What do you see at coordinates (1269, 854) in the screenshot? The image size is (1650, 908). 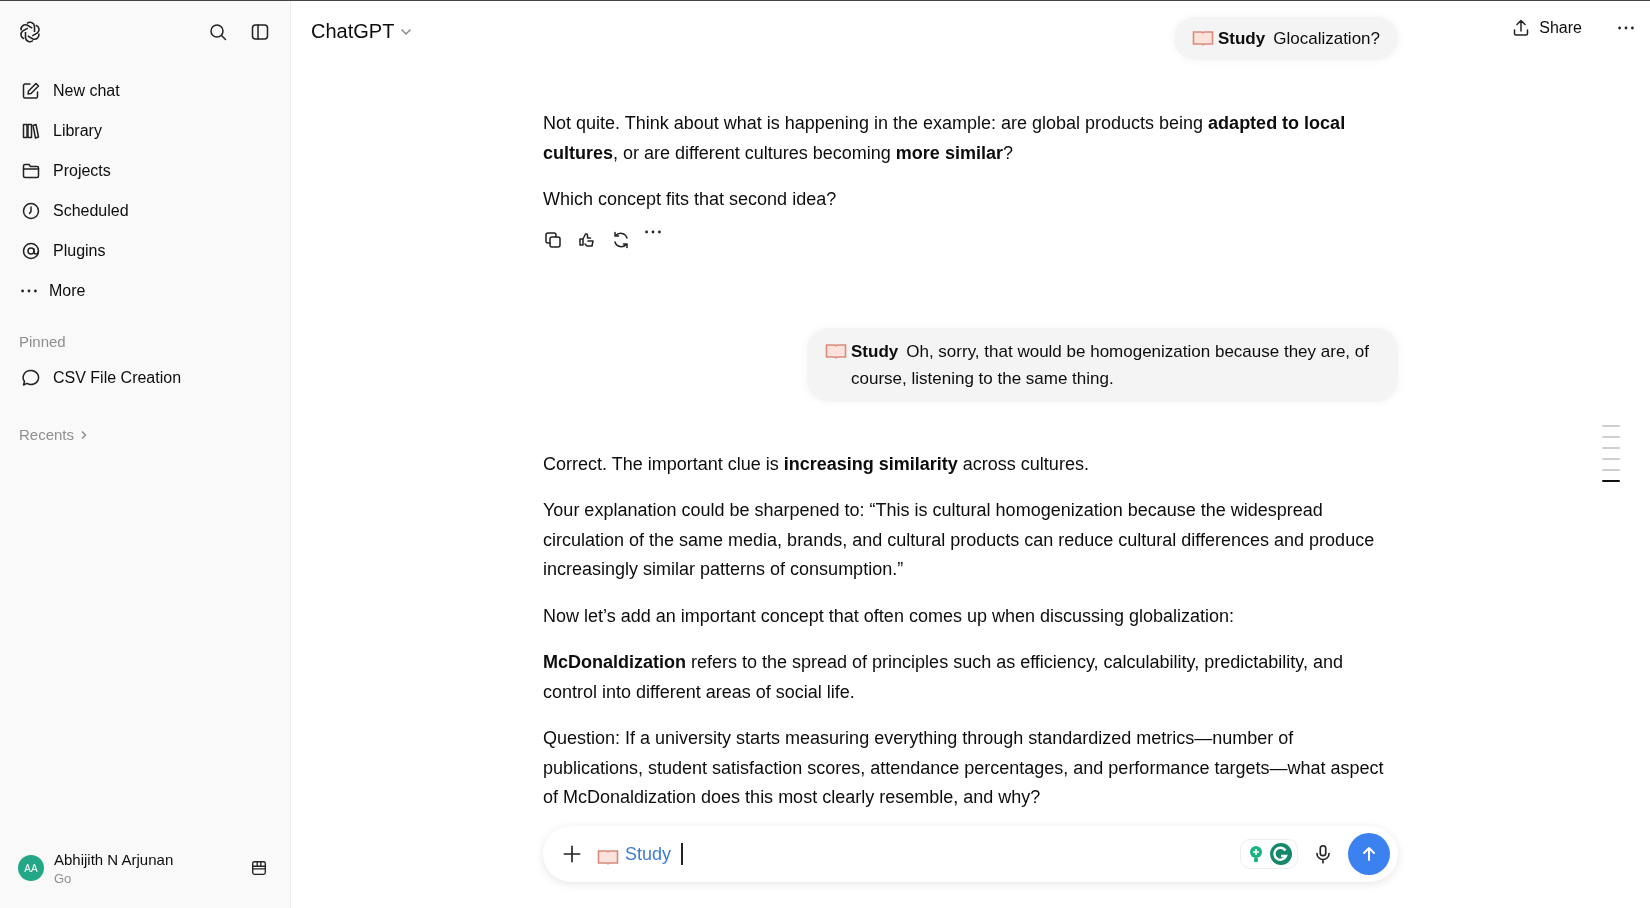 I see `extension-badges-drawing` at bounding box center [1269, 854].